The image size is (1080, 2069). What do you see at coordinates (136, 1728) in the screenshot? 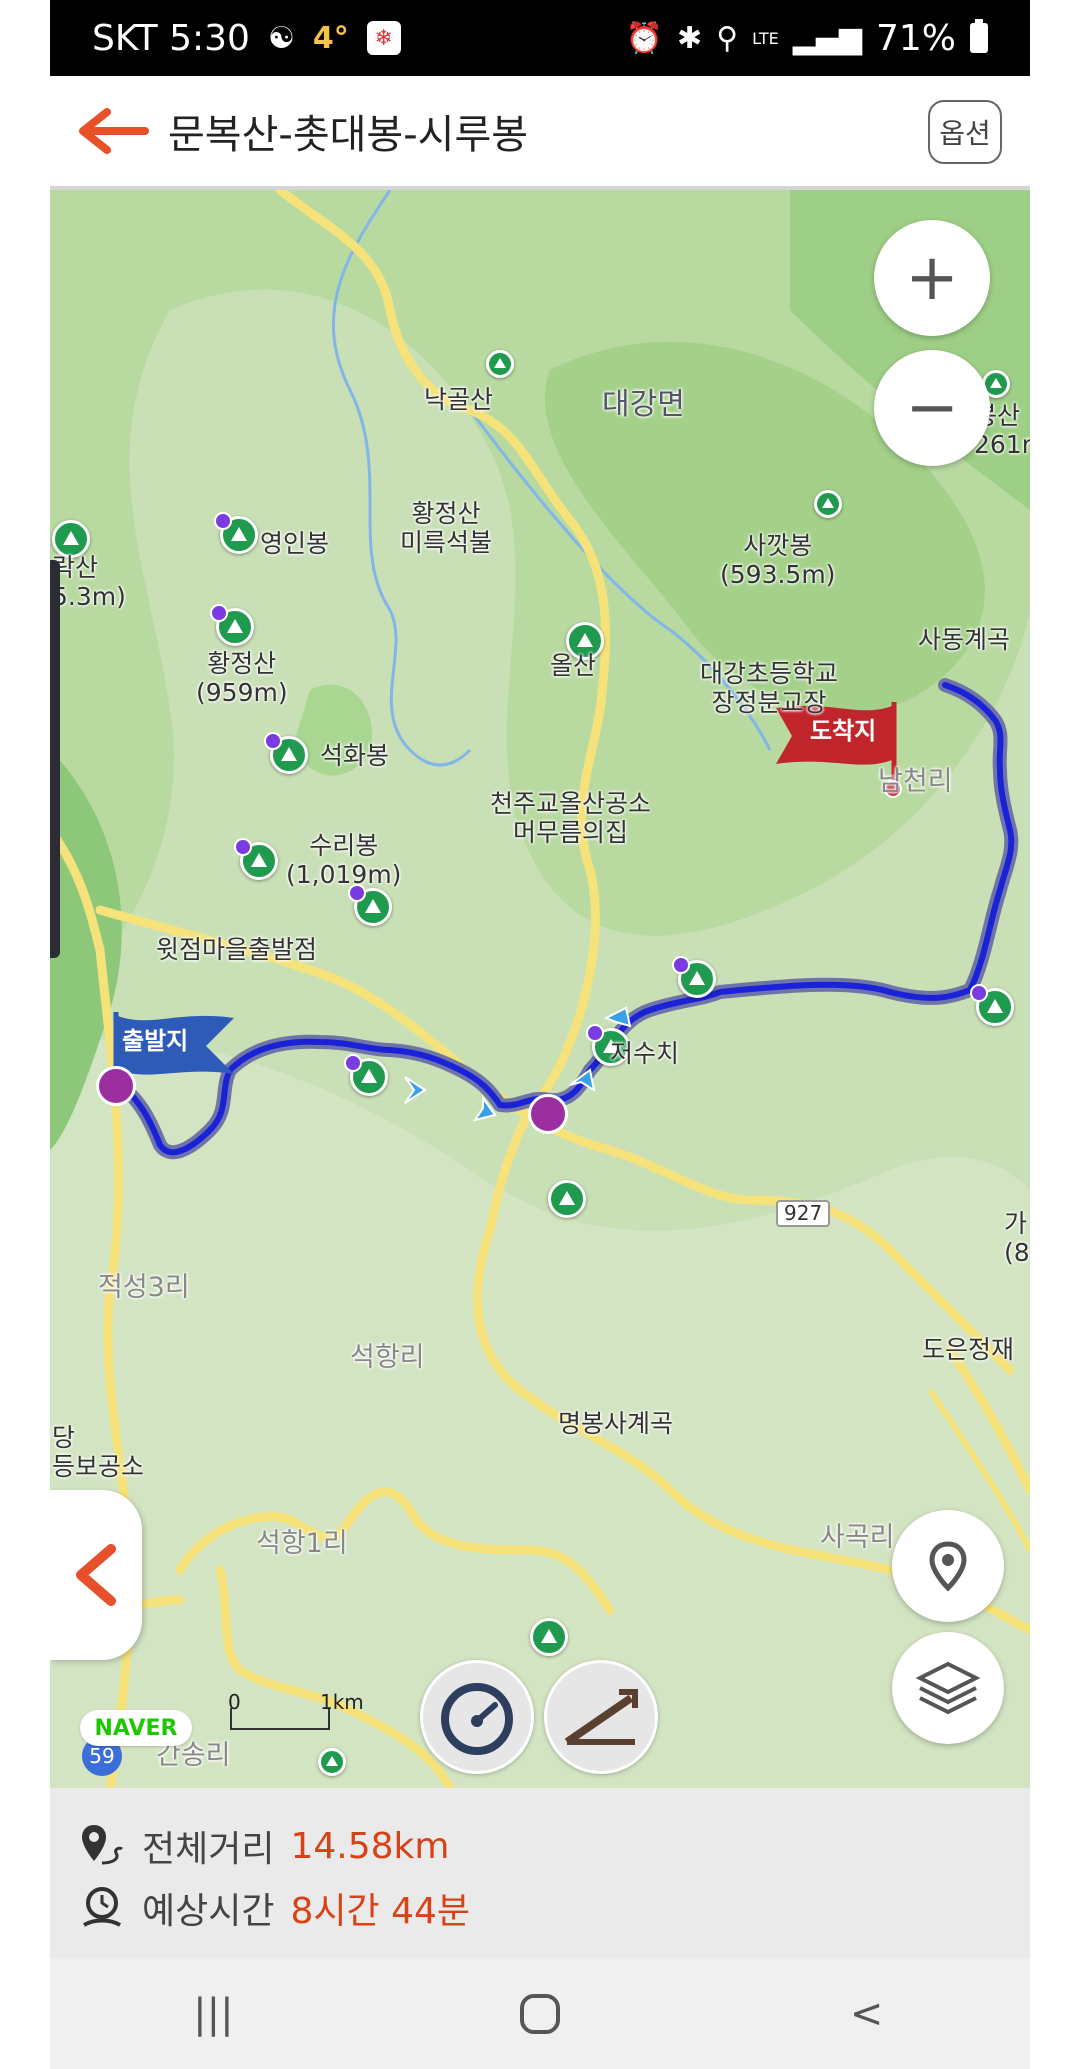
I see `naver-logo: NAVER` at bounding box center [136, 1728].